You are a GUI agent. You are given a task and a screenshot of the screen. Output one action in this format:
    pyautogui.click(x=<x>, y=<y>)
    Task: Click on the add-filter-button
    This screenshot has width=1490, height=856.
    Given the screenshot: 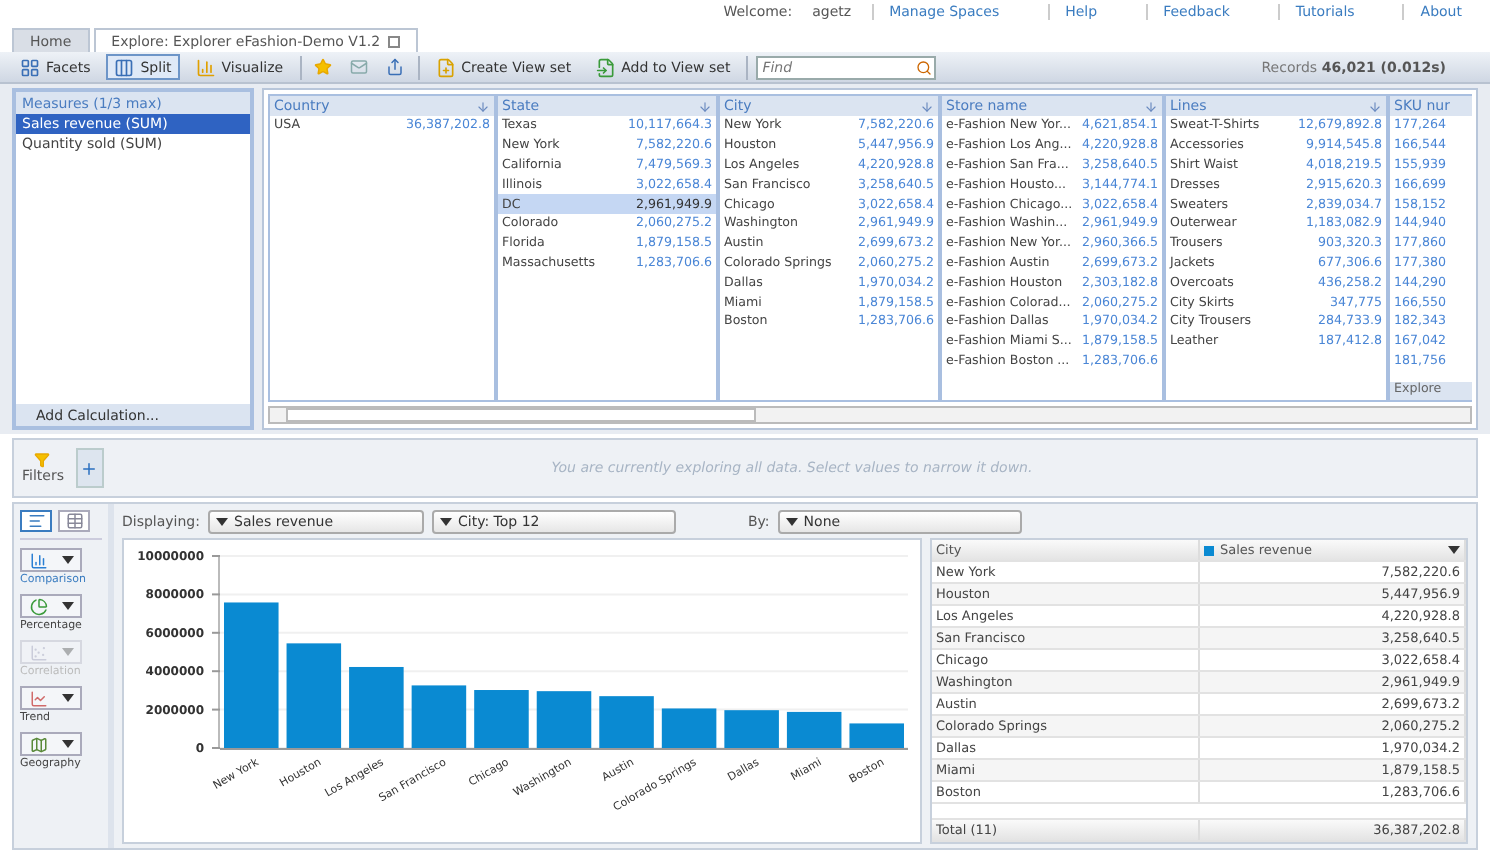 What is the action you would take?
    pyautogui.click(x=89, y=468)
    